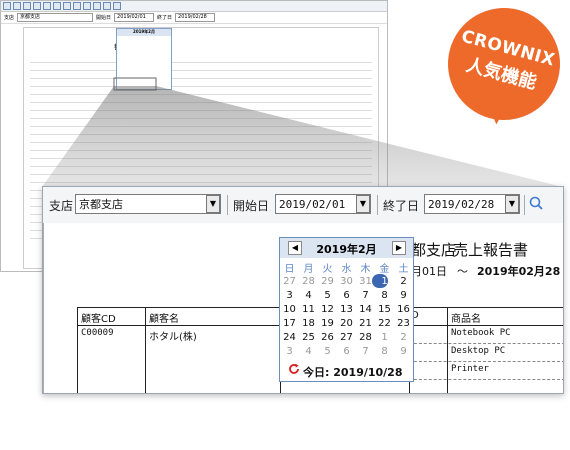 This screenshot has width=570, height=450. Describe the element at coordinates (289, 269) in the screenshot. I see `weekday-label: 日` at that location.